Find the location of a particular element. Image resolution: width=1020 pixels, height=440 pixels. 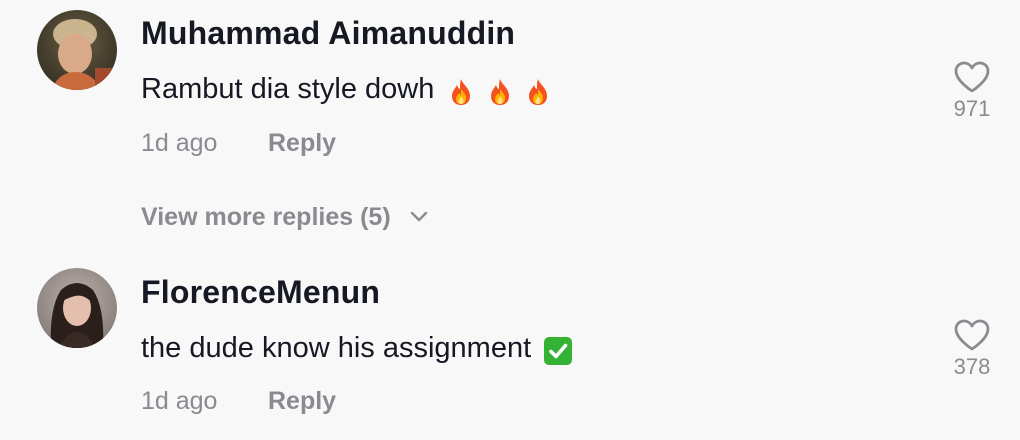

like-button: 971 is located at coordinates (972, 91).